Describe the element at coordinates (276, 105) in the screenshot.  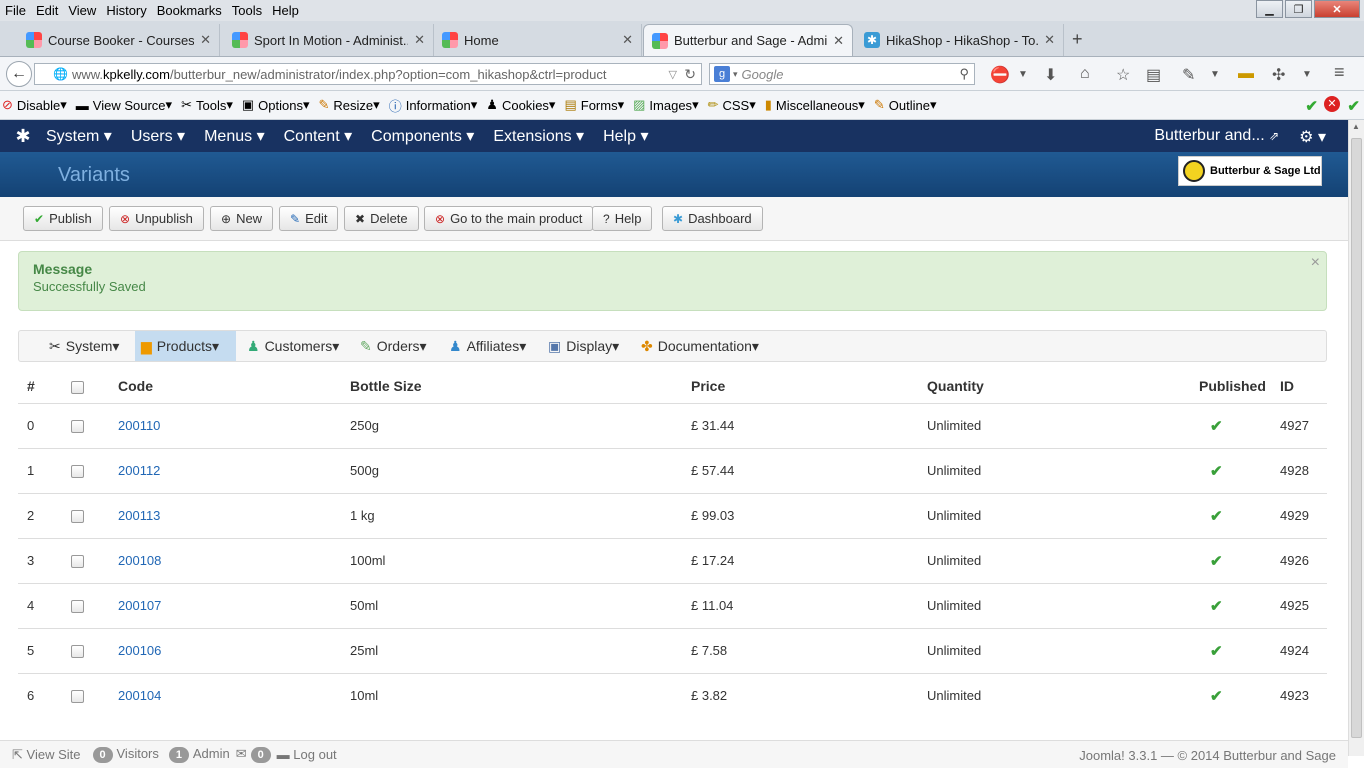
I see `devbar-options: ▣ Options ▾` at that location.